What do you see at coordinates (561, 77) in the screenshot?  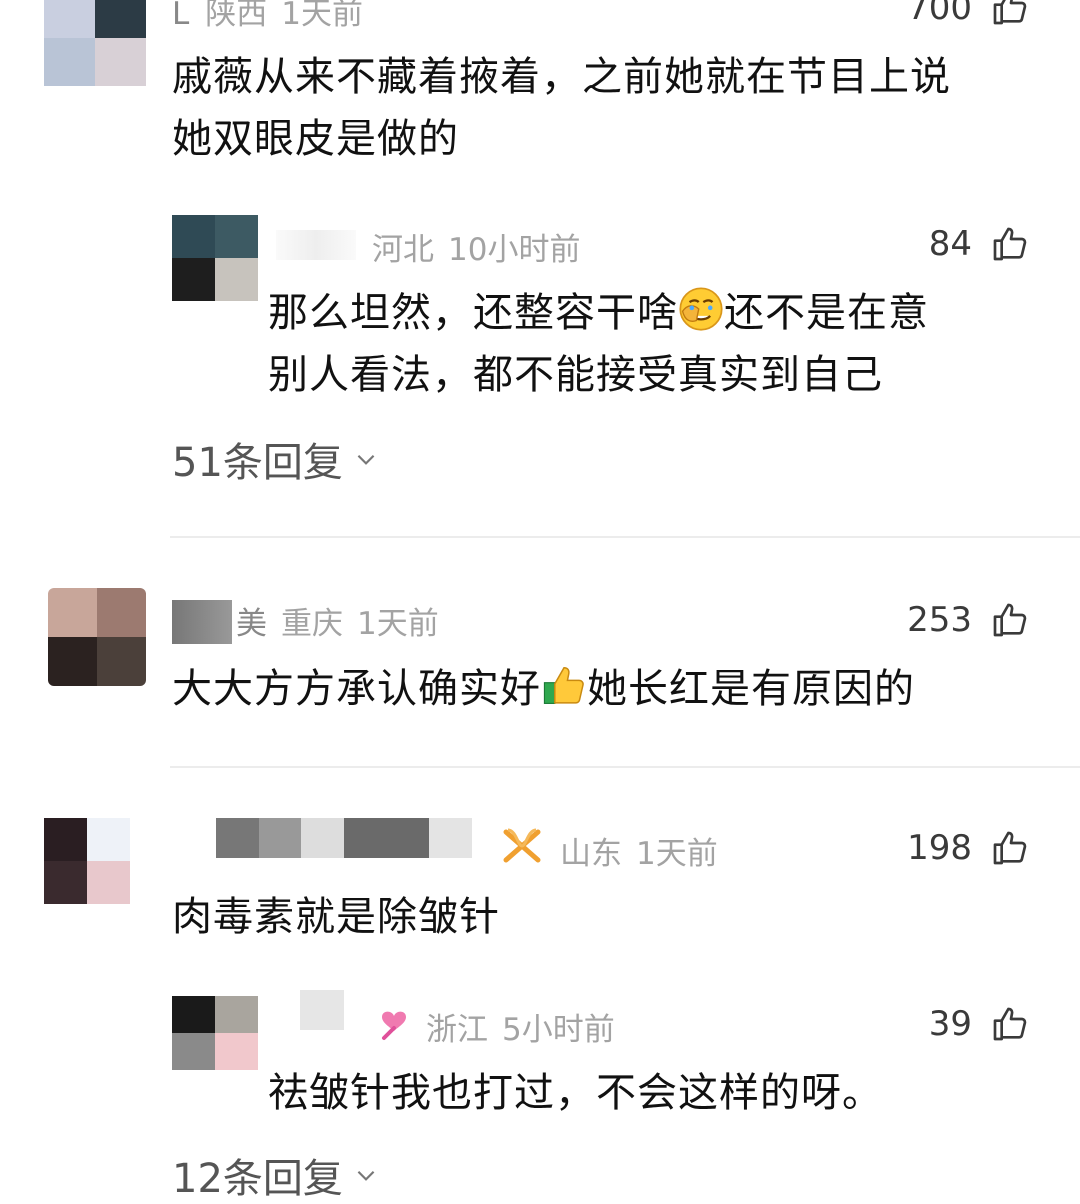 I see `comment-text-line: 戚薇从来不藏着掖着，之前她就在节目上说` at bounding box center [561, 77].